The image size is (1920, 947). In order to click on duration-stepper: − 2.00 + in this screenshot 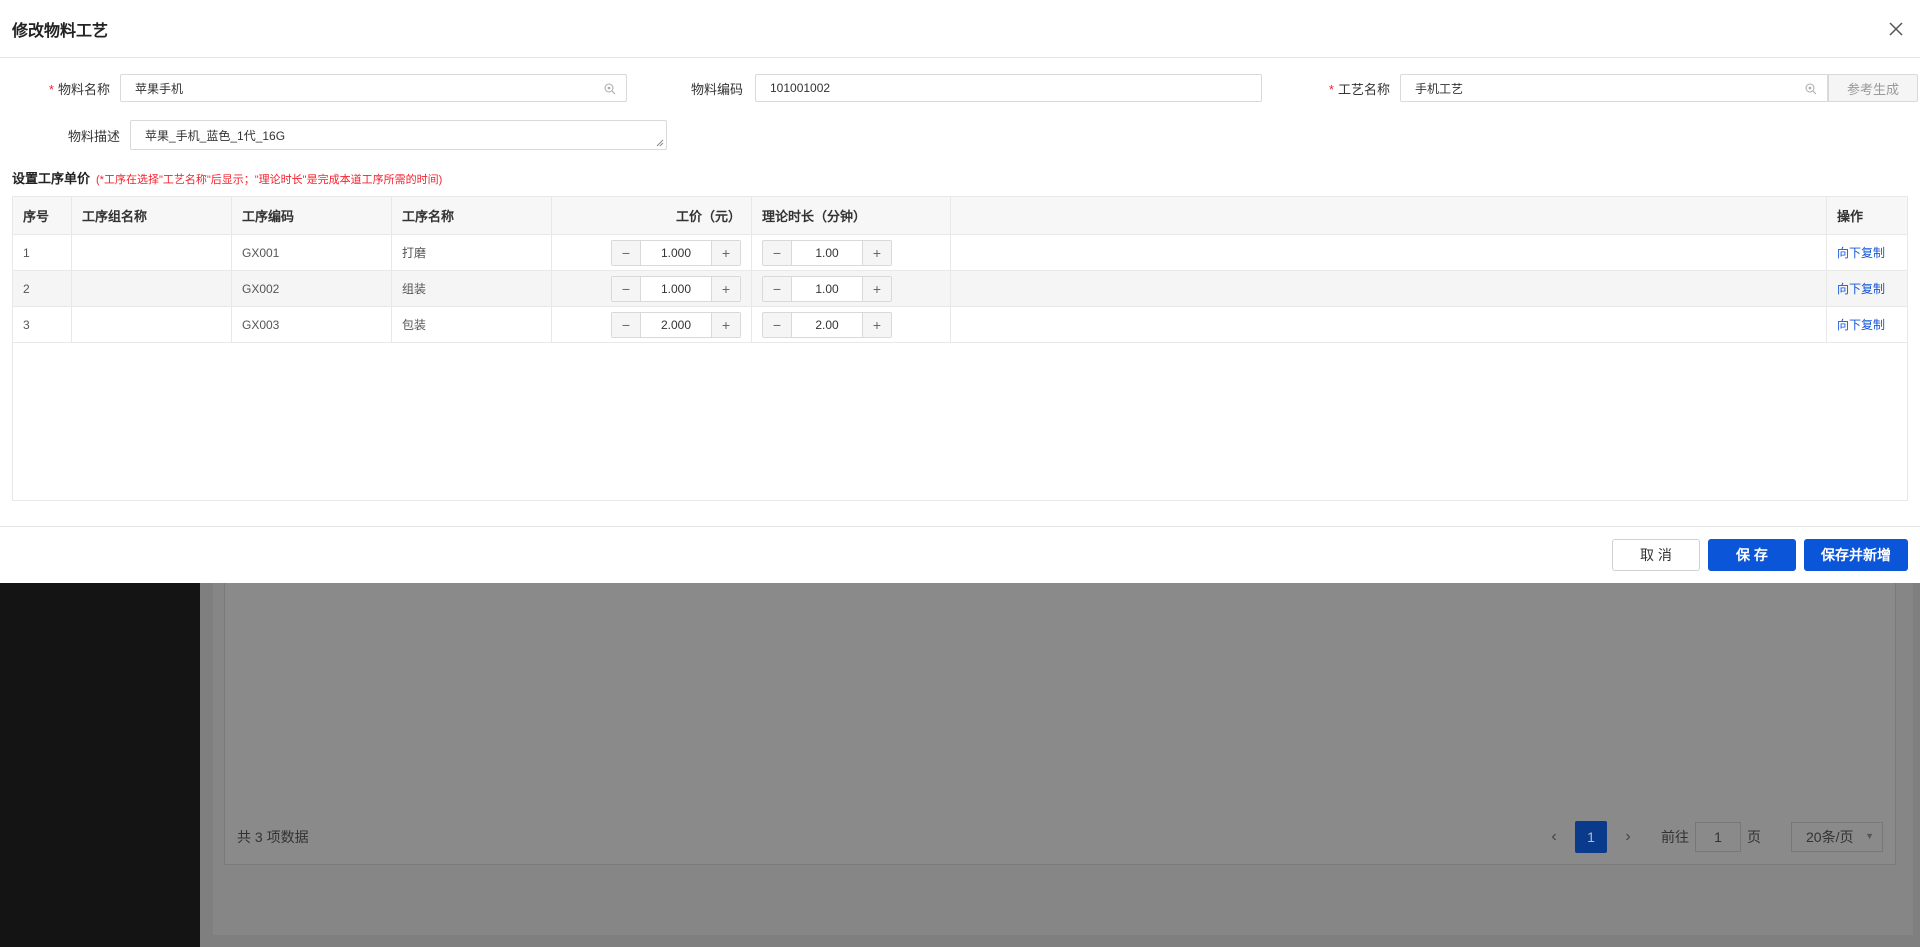, I will do `click(827, 324)`.